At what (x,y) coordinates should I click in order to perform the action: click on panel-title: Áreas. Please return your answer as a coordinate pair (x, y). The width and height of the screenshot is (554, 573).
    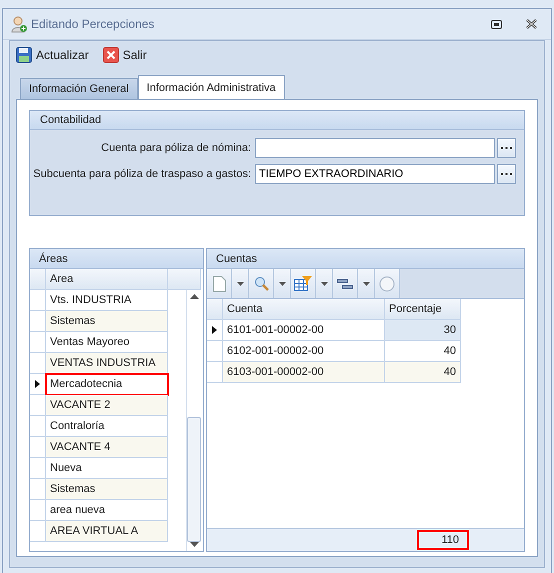
    Looking at the image, I should click on (53, 258).